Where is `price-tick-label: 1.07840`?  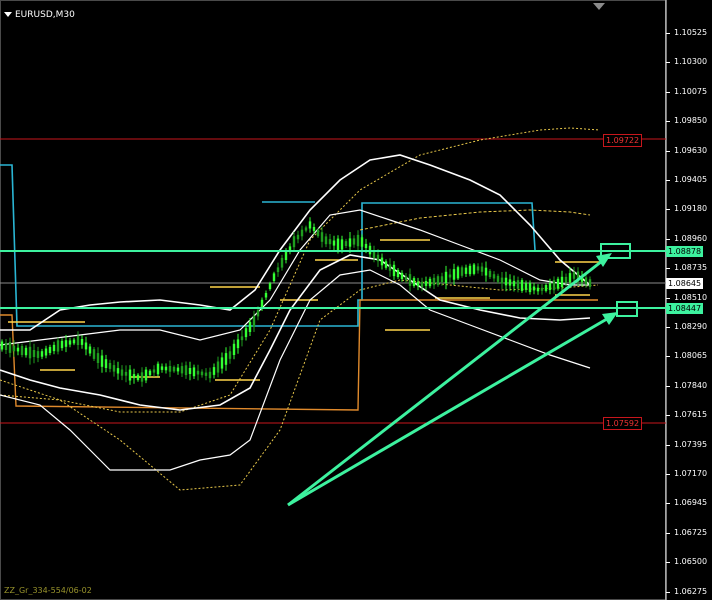 price-tick-label: 1.07840 is located at coordinates (691, 385).